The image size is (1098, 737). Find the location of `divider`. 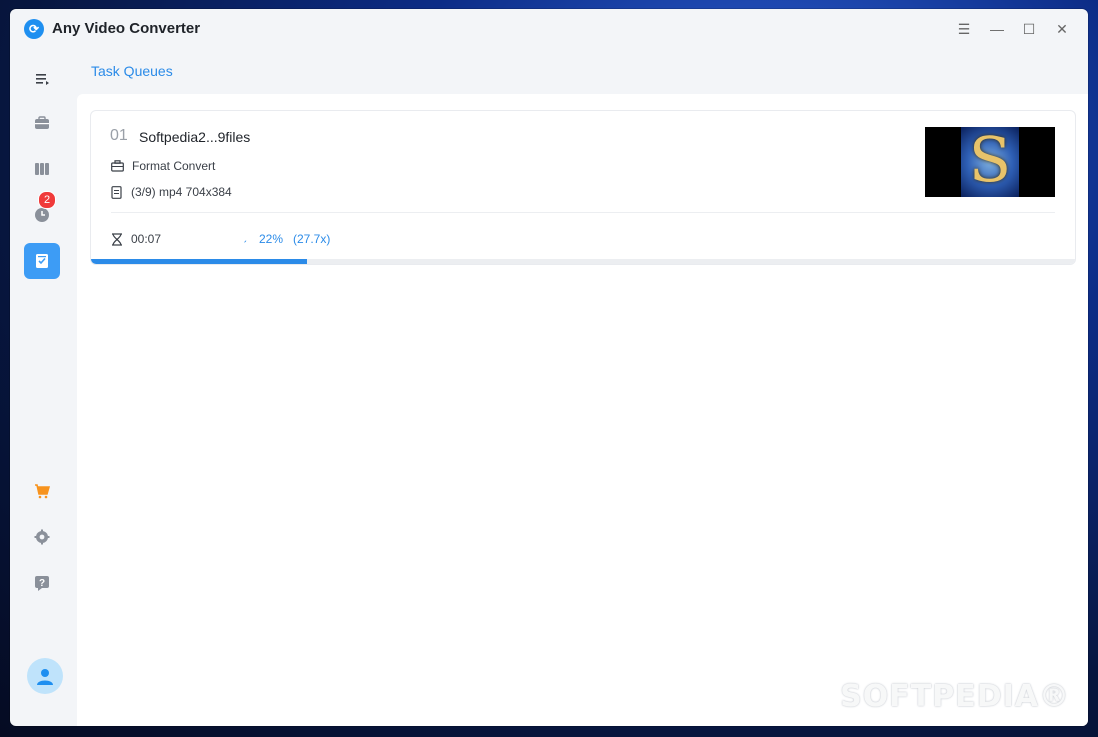

divider is located at coordinates (583, 212).